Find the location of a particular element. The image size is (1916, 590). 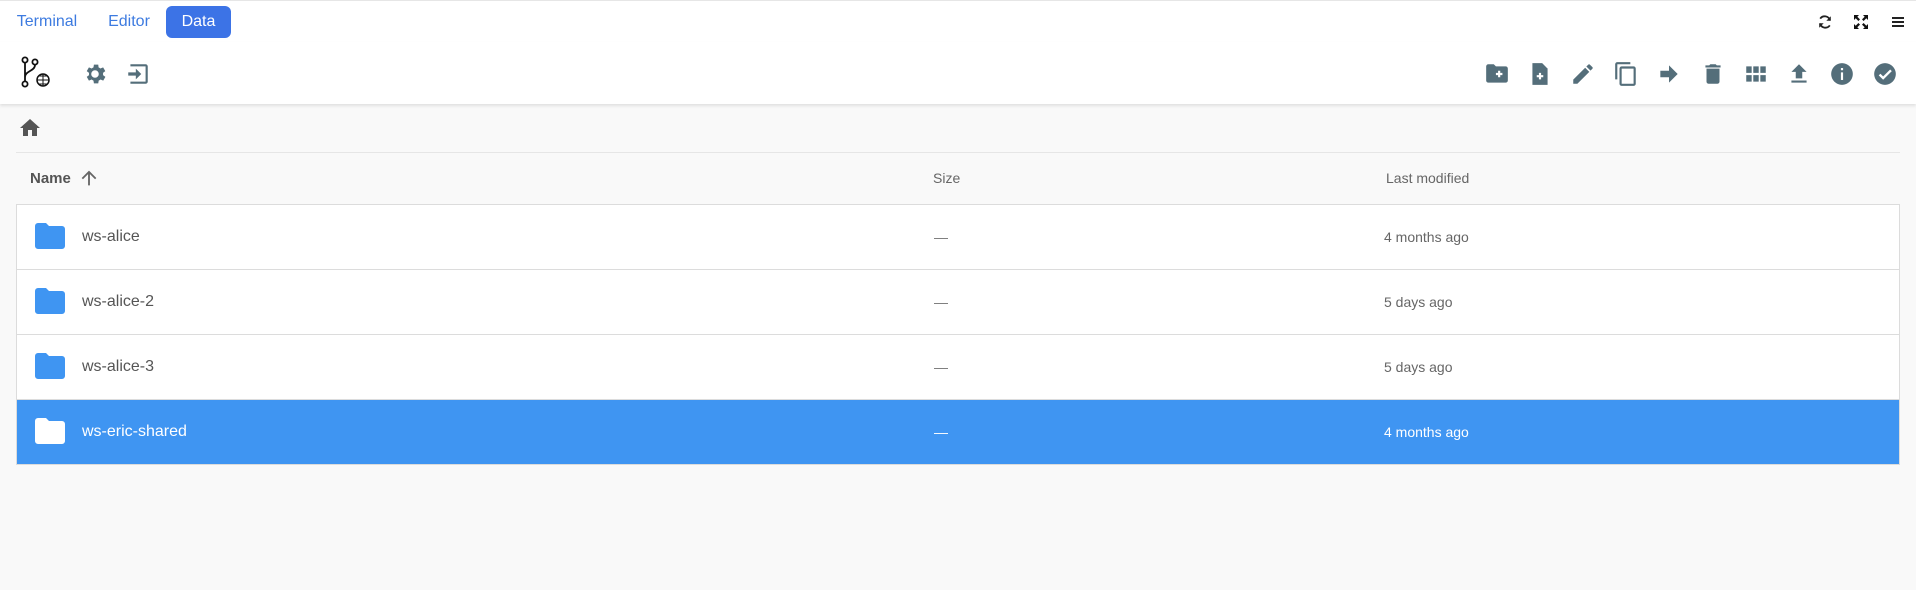

info-icon is located at coordinates (1842, 74).